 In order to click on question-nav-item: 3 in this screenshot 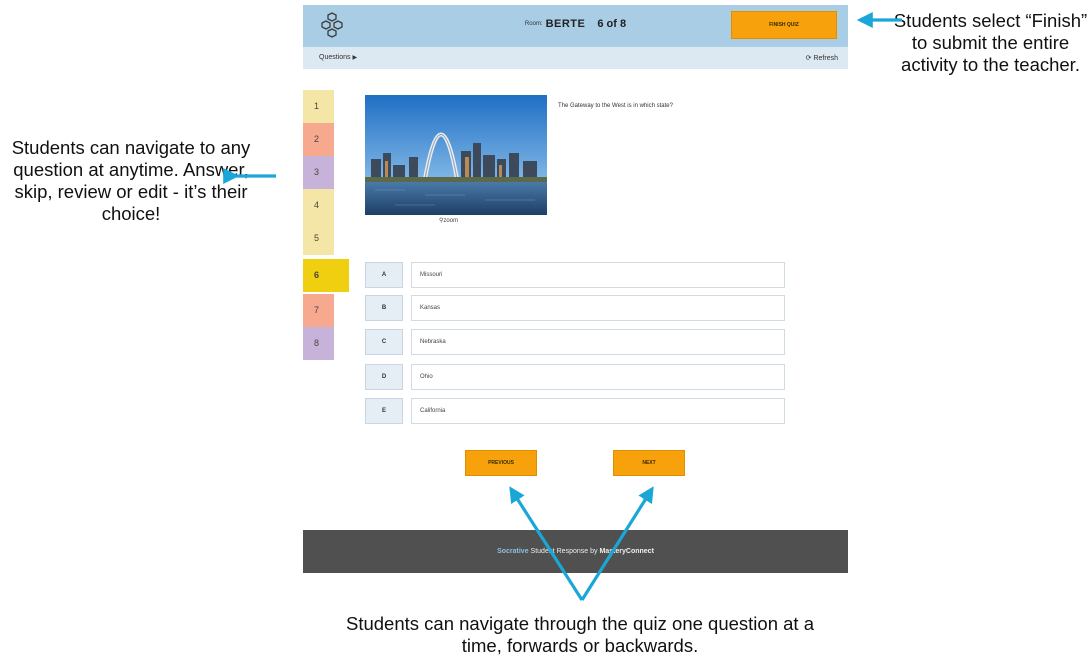, I will do `click(318, 172)`.